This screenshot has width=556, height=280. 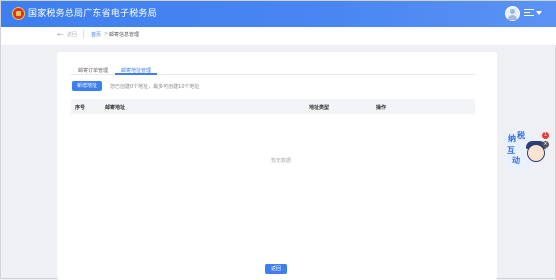 I want to click on column-header-actions: 操作, so click(x=381, y=108).